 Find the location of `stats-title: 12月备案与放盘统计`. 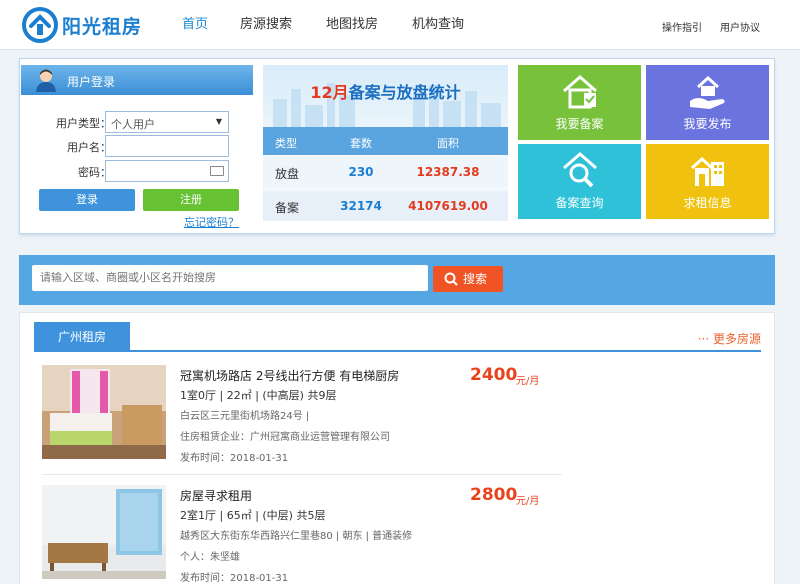

stats-title: 12月备案与放盘统计 is located at coordinates (385, 91).